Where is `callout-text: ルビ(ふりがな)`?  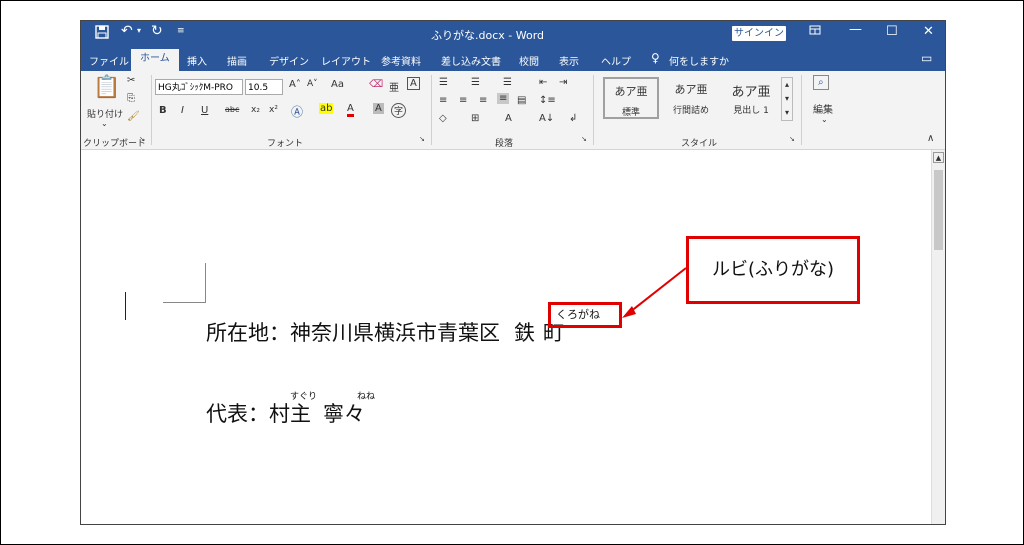 callout-text: ルビ(ふりがな) is located at coordinates (773, 269).